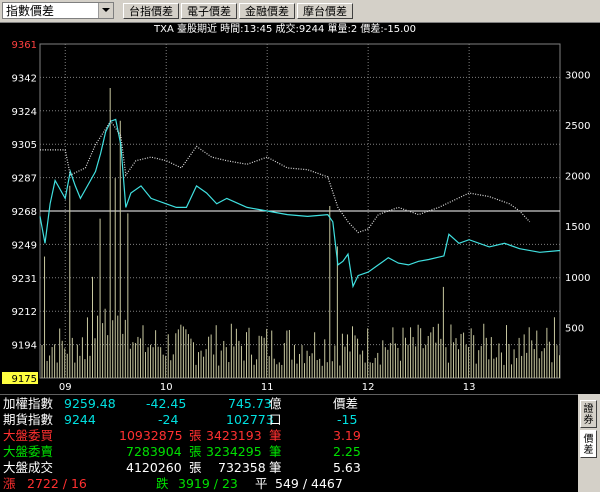  What do you see at coordinates (275, 451) in the screenshot?
I see `ask-count-unit: 筆` at bounding box center [275, 451].